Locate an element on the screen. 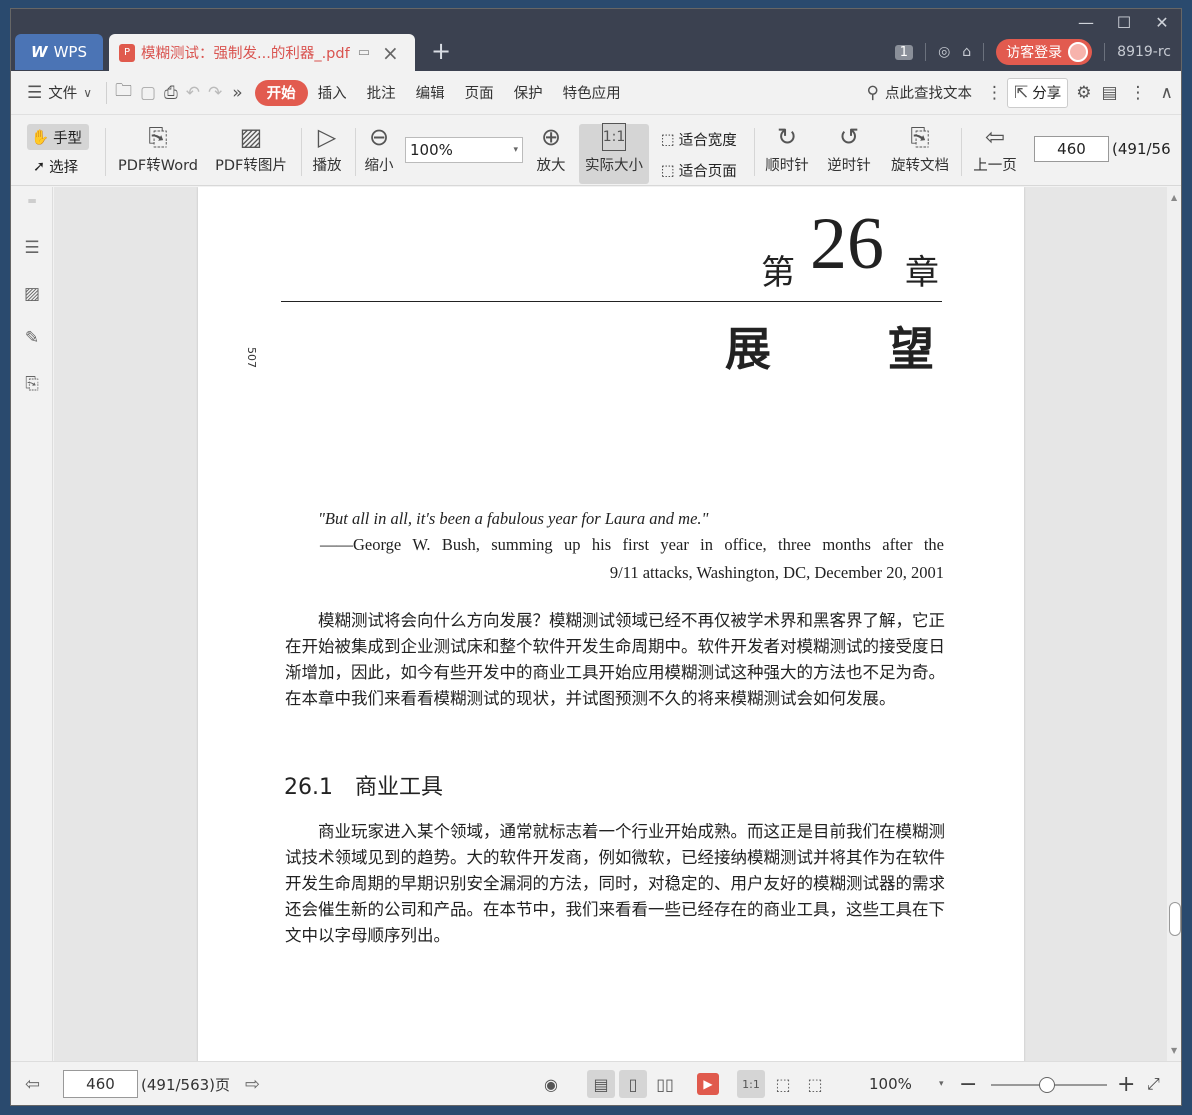 The height and width of the screenshot is (1115, 1192). file-menu-label: 文件 is located at coordinates (63, 94).